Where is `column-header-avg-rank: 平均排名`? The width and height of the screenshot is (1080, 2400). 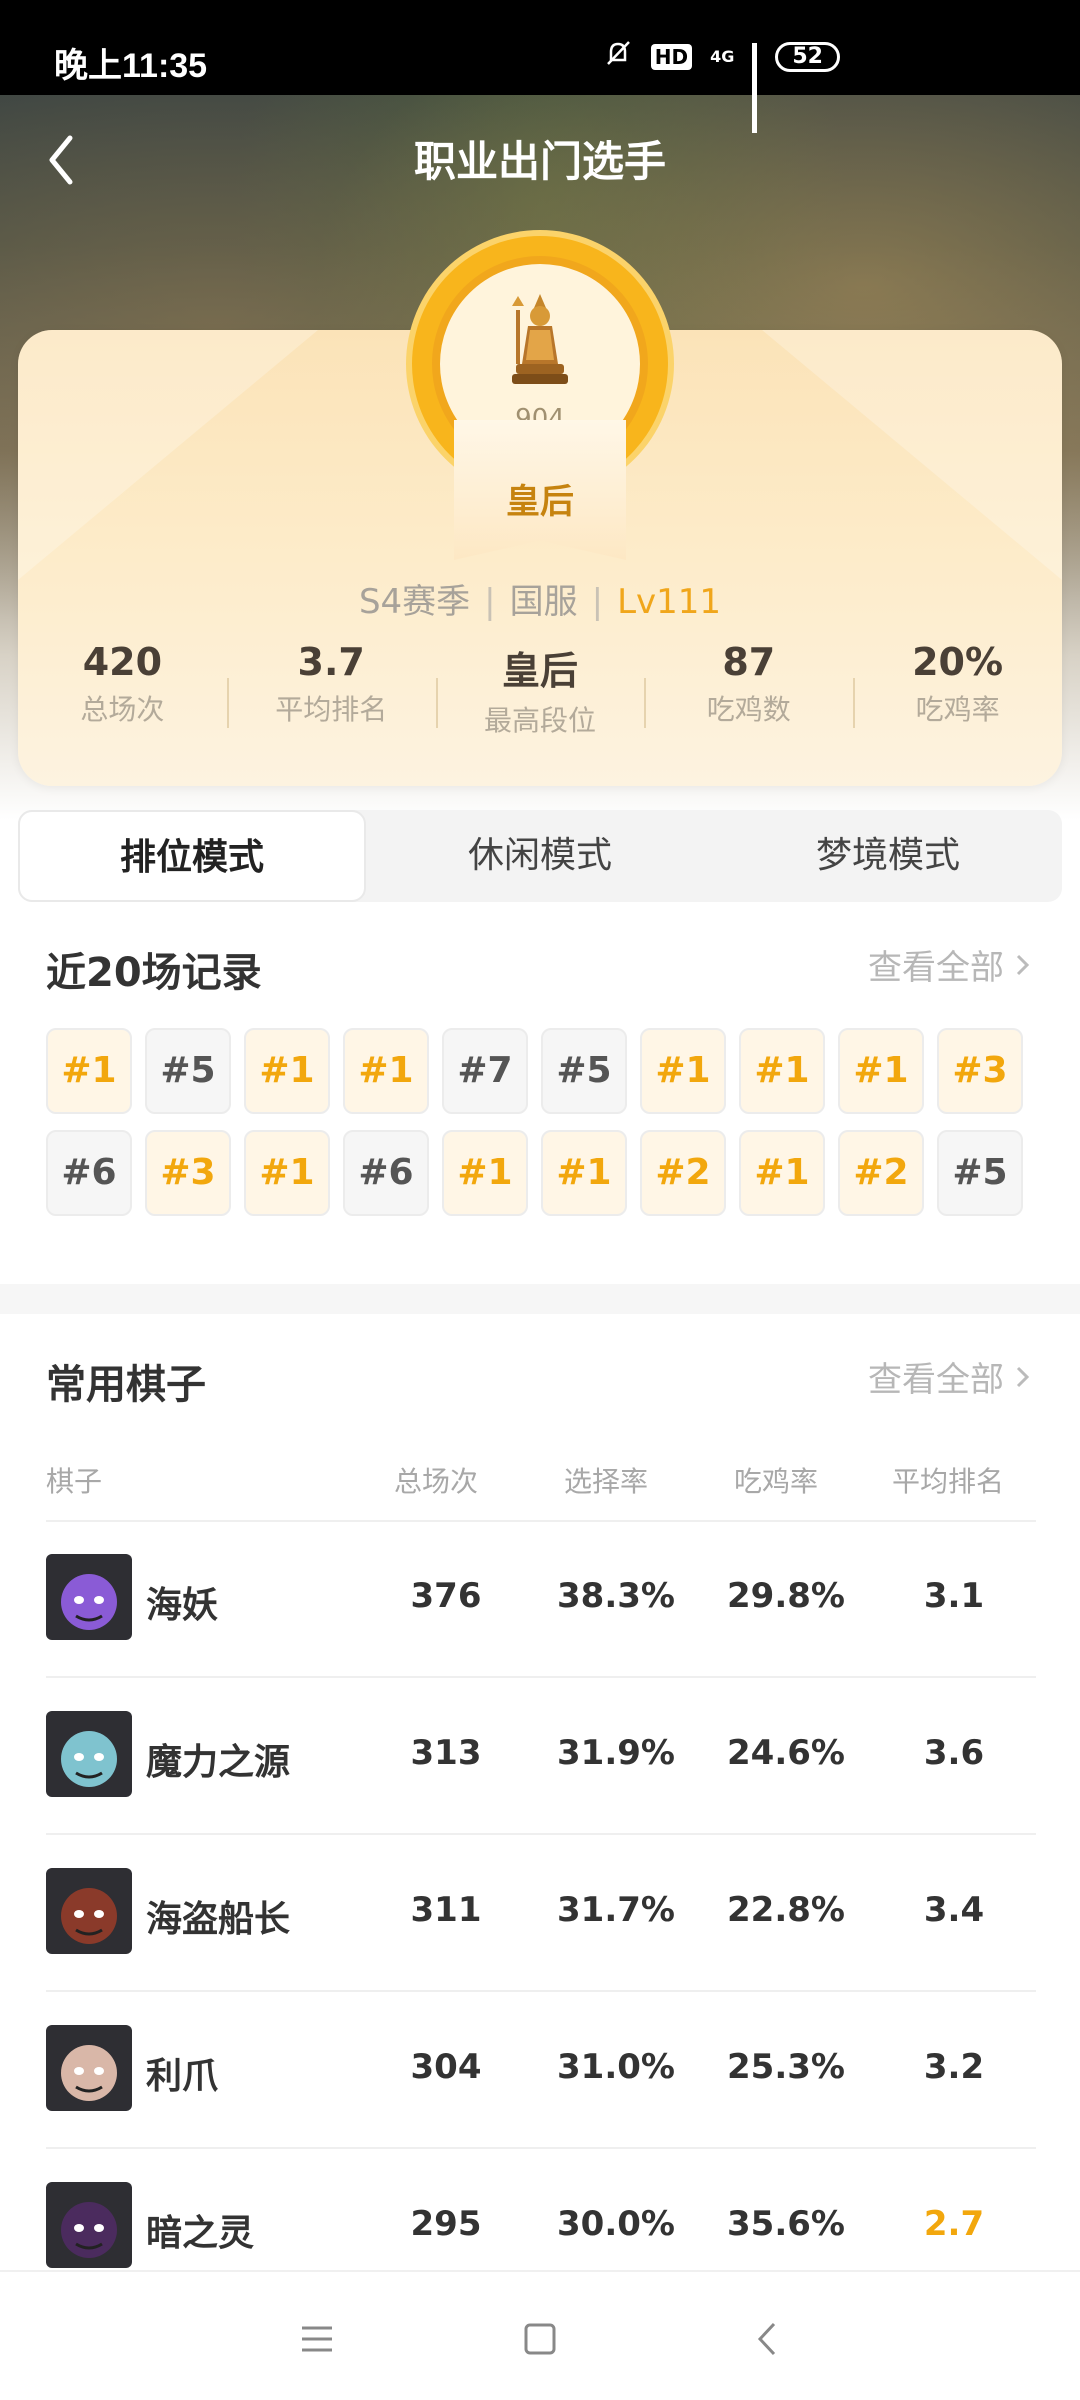
column-header-avg-rank: 平均排名 is located at coordinates (948, 1481).